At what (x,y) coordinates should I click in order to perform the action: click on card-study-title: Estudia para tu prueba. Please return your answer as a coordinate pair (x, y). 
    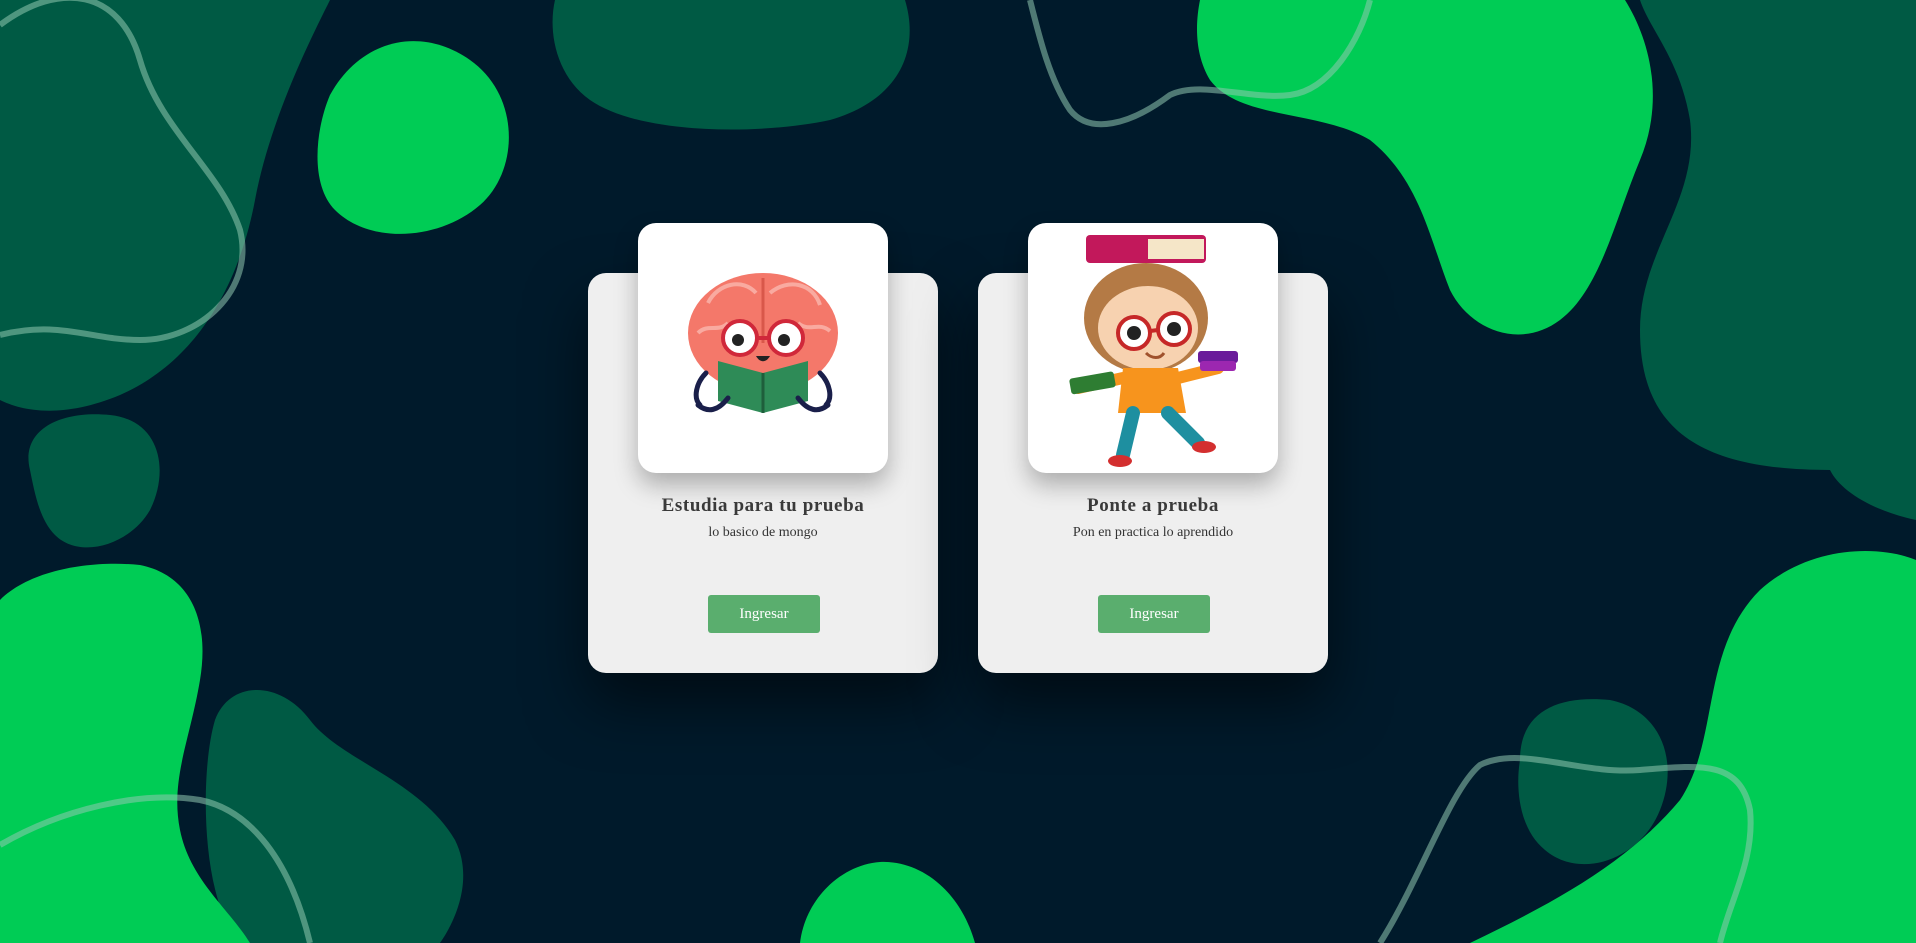
    Looking at the image, I should click on (763, 505).